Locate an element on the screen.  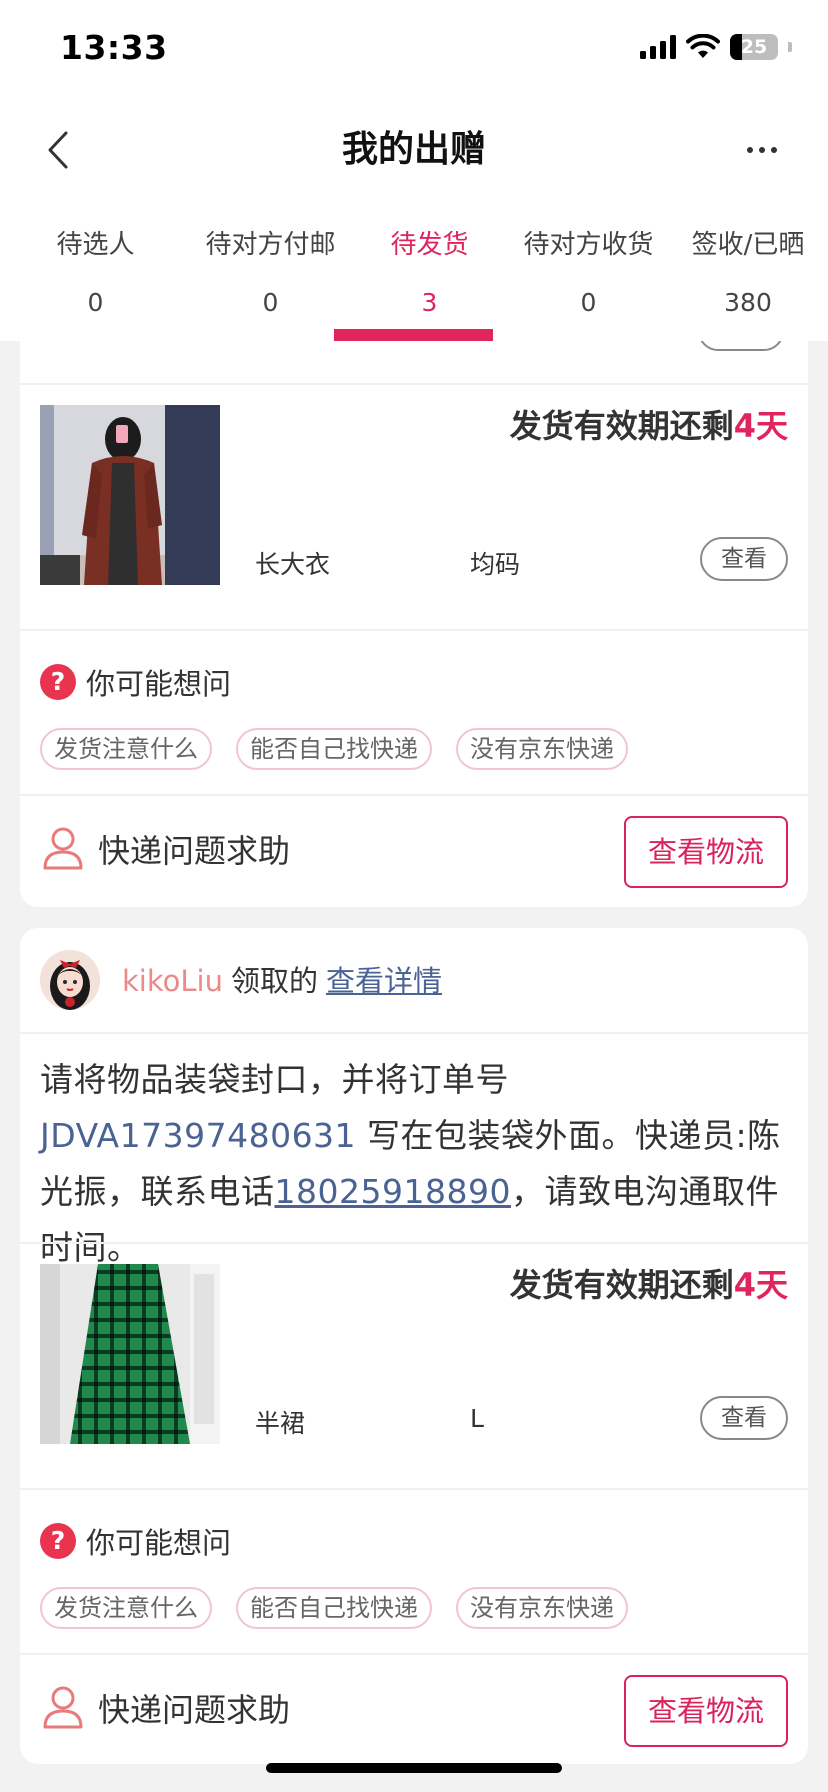
status-time: 13:33 is located at coordinates (114, 47).